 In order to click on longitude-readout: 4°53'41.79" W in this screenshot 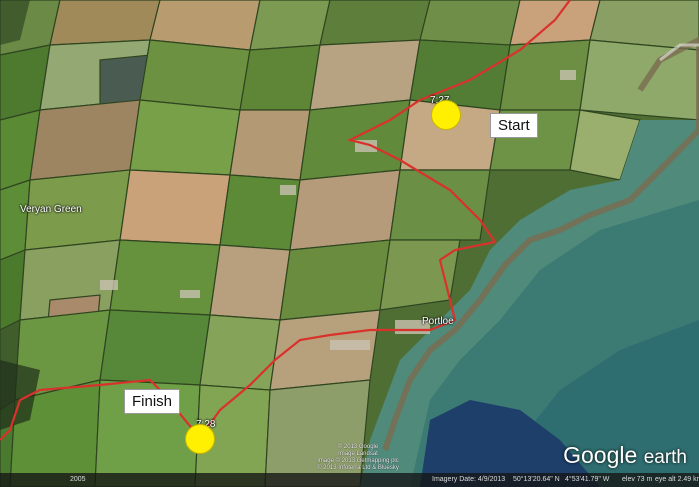, I will do `click(587, 479)`.